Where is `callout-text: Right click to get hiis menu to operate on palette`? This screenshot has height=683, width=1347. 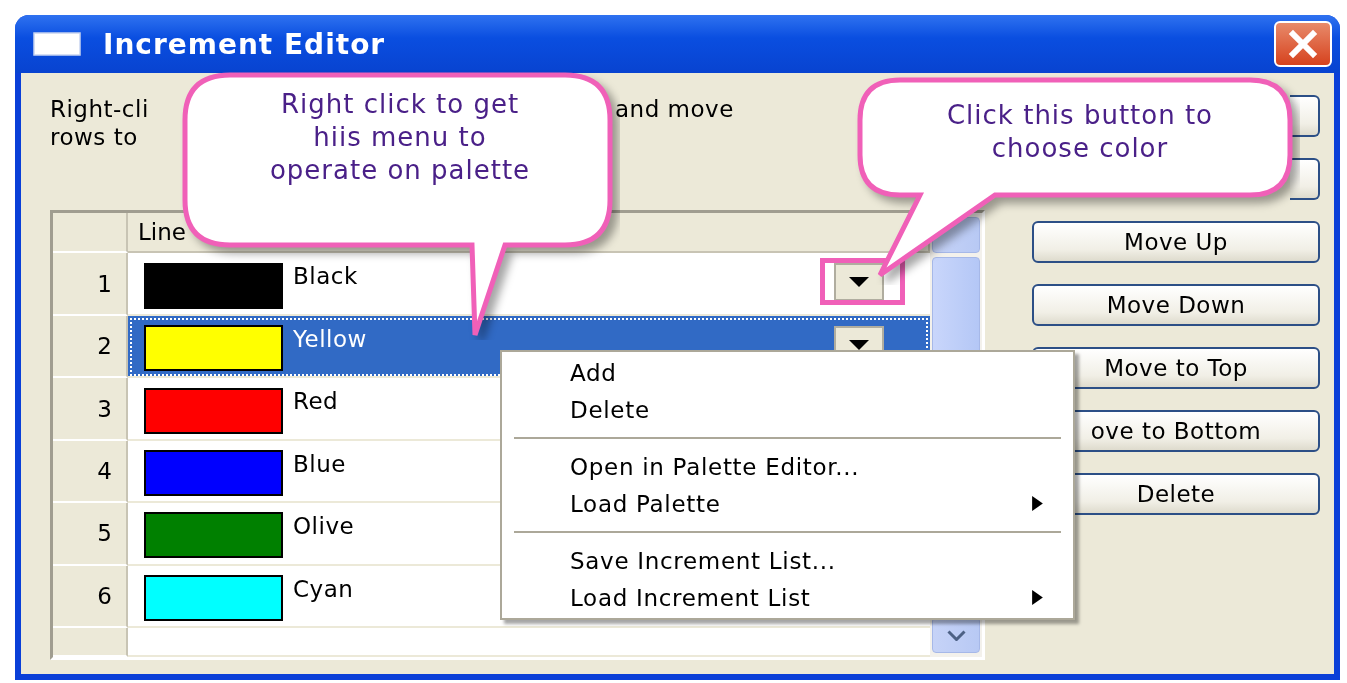 callout-text: Right click to get hiis menu to operate on palette is located at coordinates (400, 137).